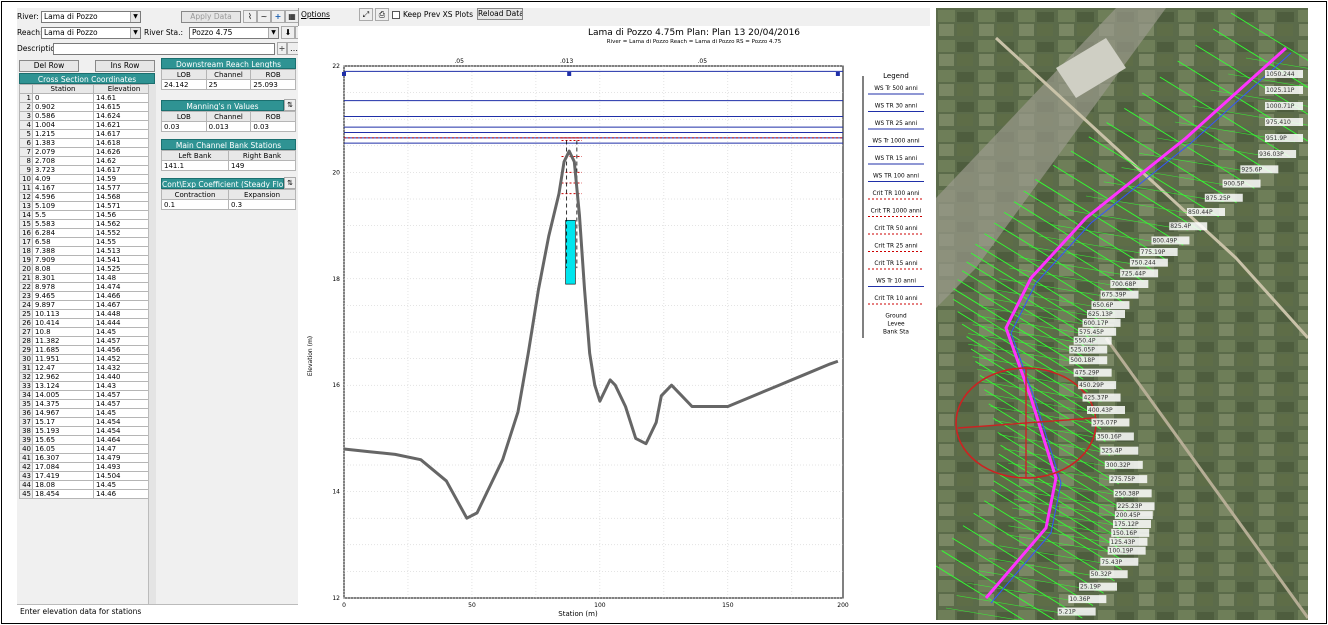 The image size is (1328, 625). Describe the element at coordinates (63, 395) in the screenshot. I see `station-cell: 14.005` at that location.